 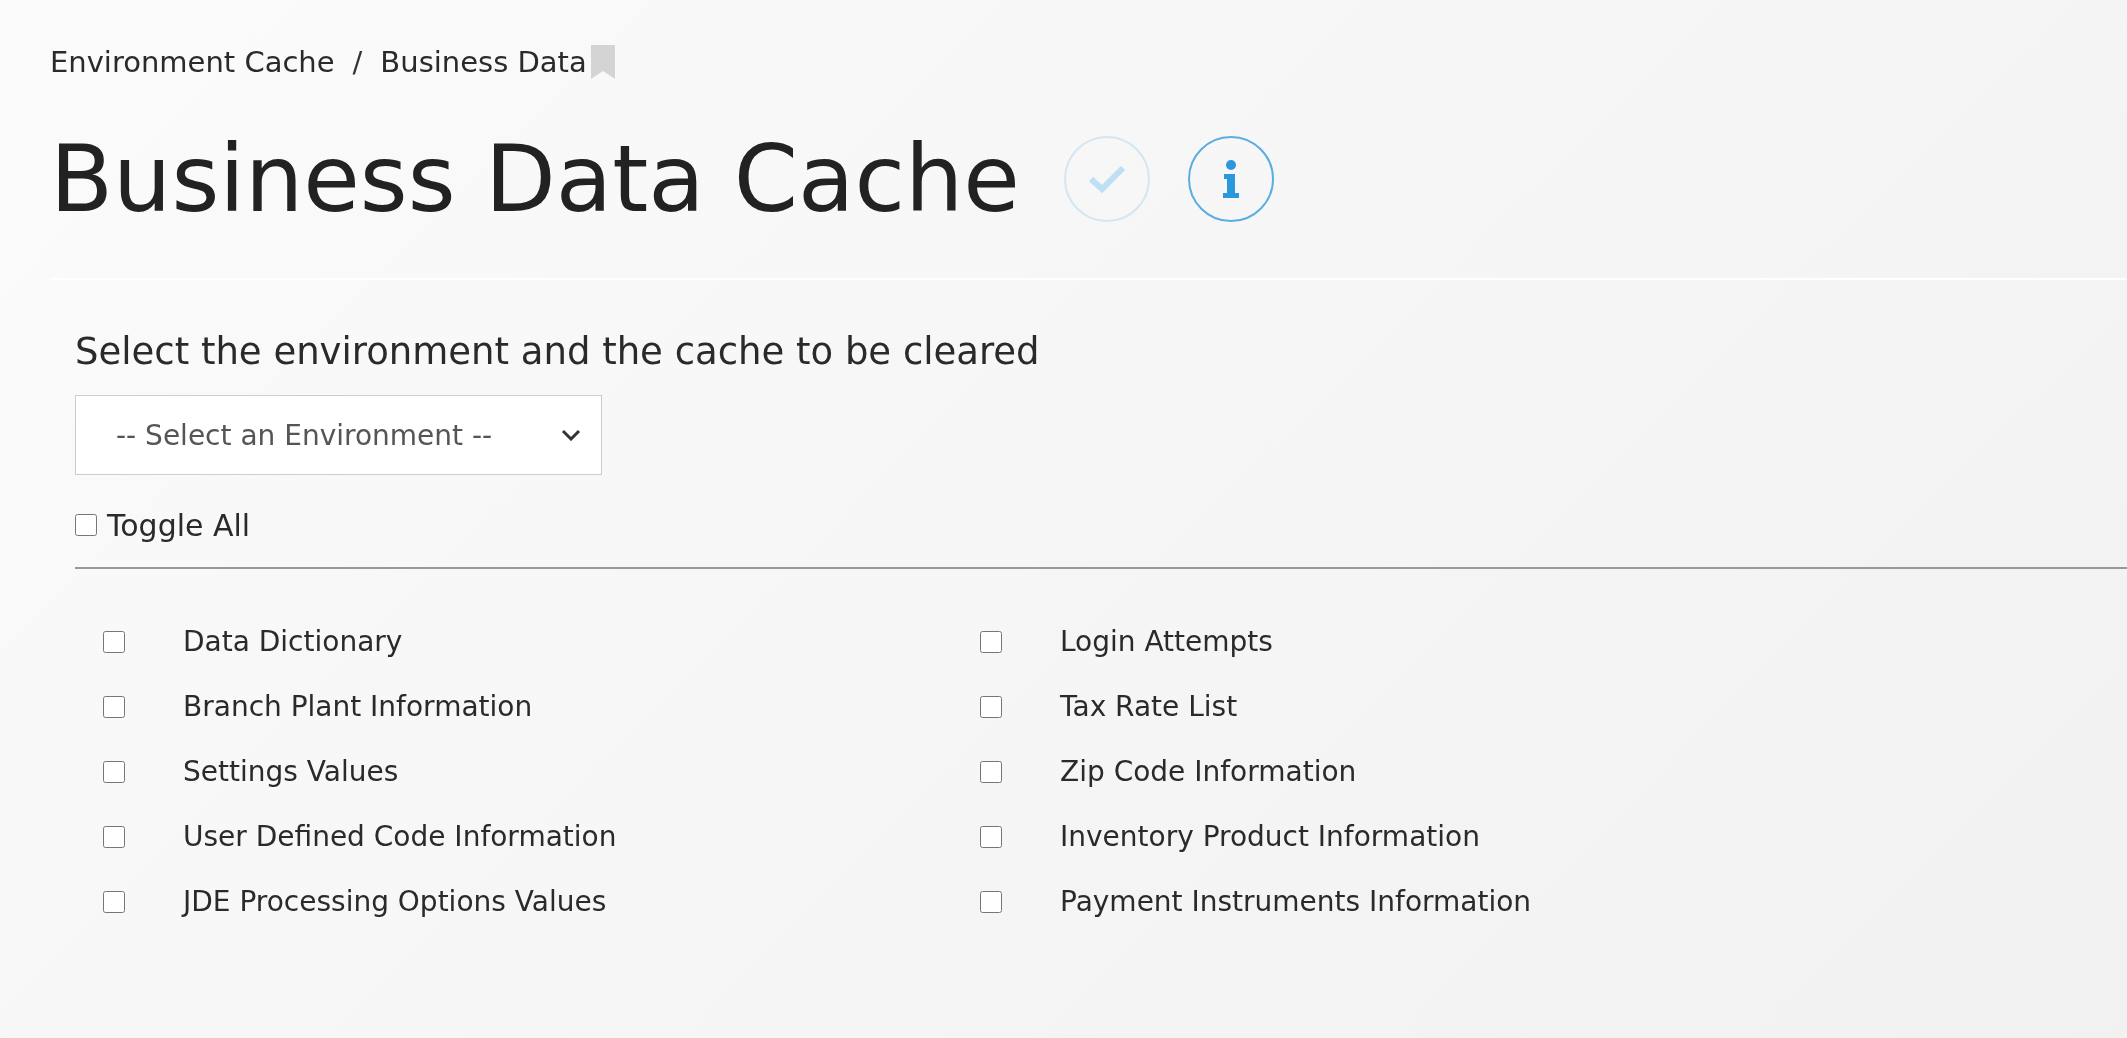 I want to click on checkbox-label: Payment Instruments Information, so click(x=1296, y=901).